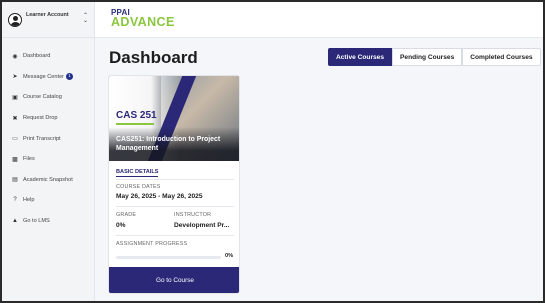 The height and width of the screenshot is (303, 545). What do you see at coordinates (193, 215) in the screenshot?
I see `instructor-label: INSTRUCTOR` at bounding box center [193, 215].